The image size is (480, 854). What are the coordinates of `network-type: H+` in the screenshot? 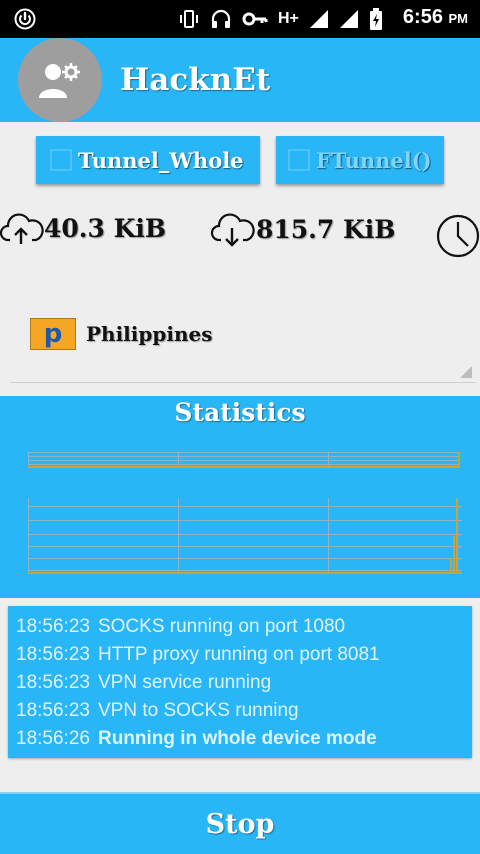 It's located at (288, 18).